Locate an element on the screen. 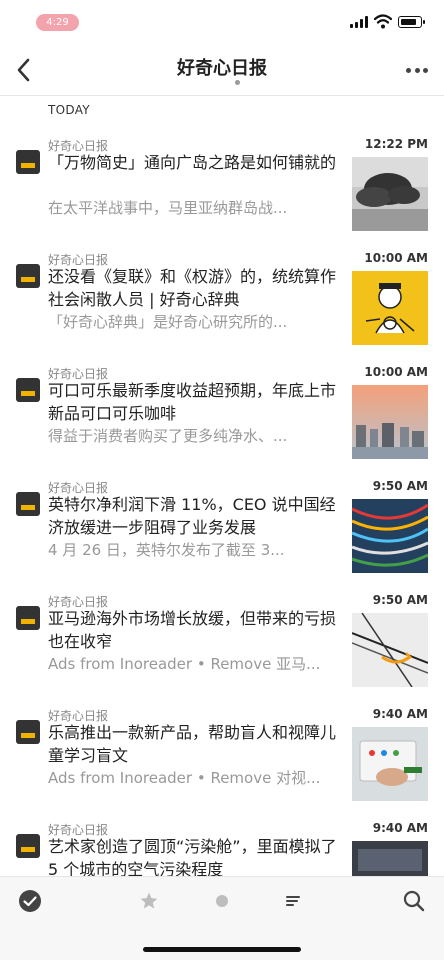  wifi-icon is located at coordinates (383, 21).